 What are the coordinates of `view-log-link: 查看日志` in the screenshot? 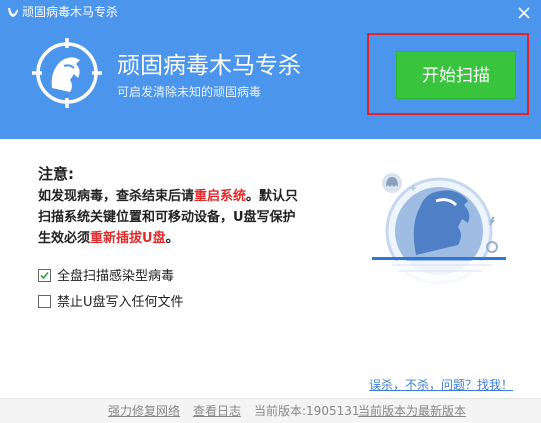 It's located at (217, 411).